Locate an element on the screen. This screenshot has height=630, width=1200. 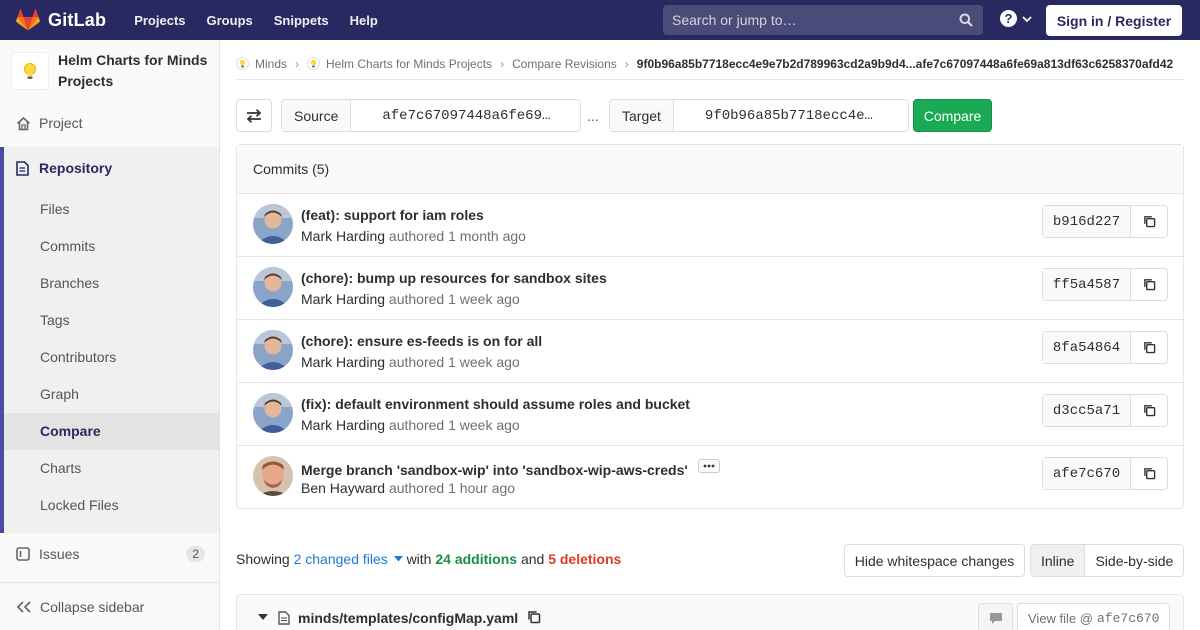
gitlab-logo: GitLab is located at coordinates (61, 20).